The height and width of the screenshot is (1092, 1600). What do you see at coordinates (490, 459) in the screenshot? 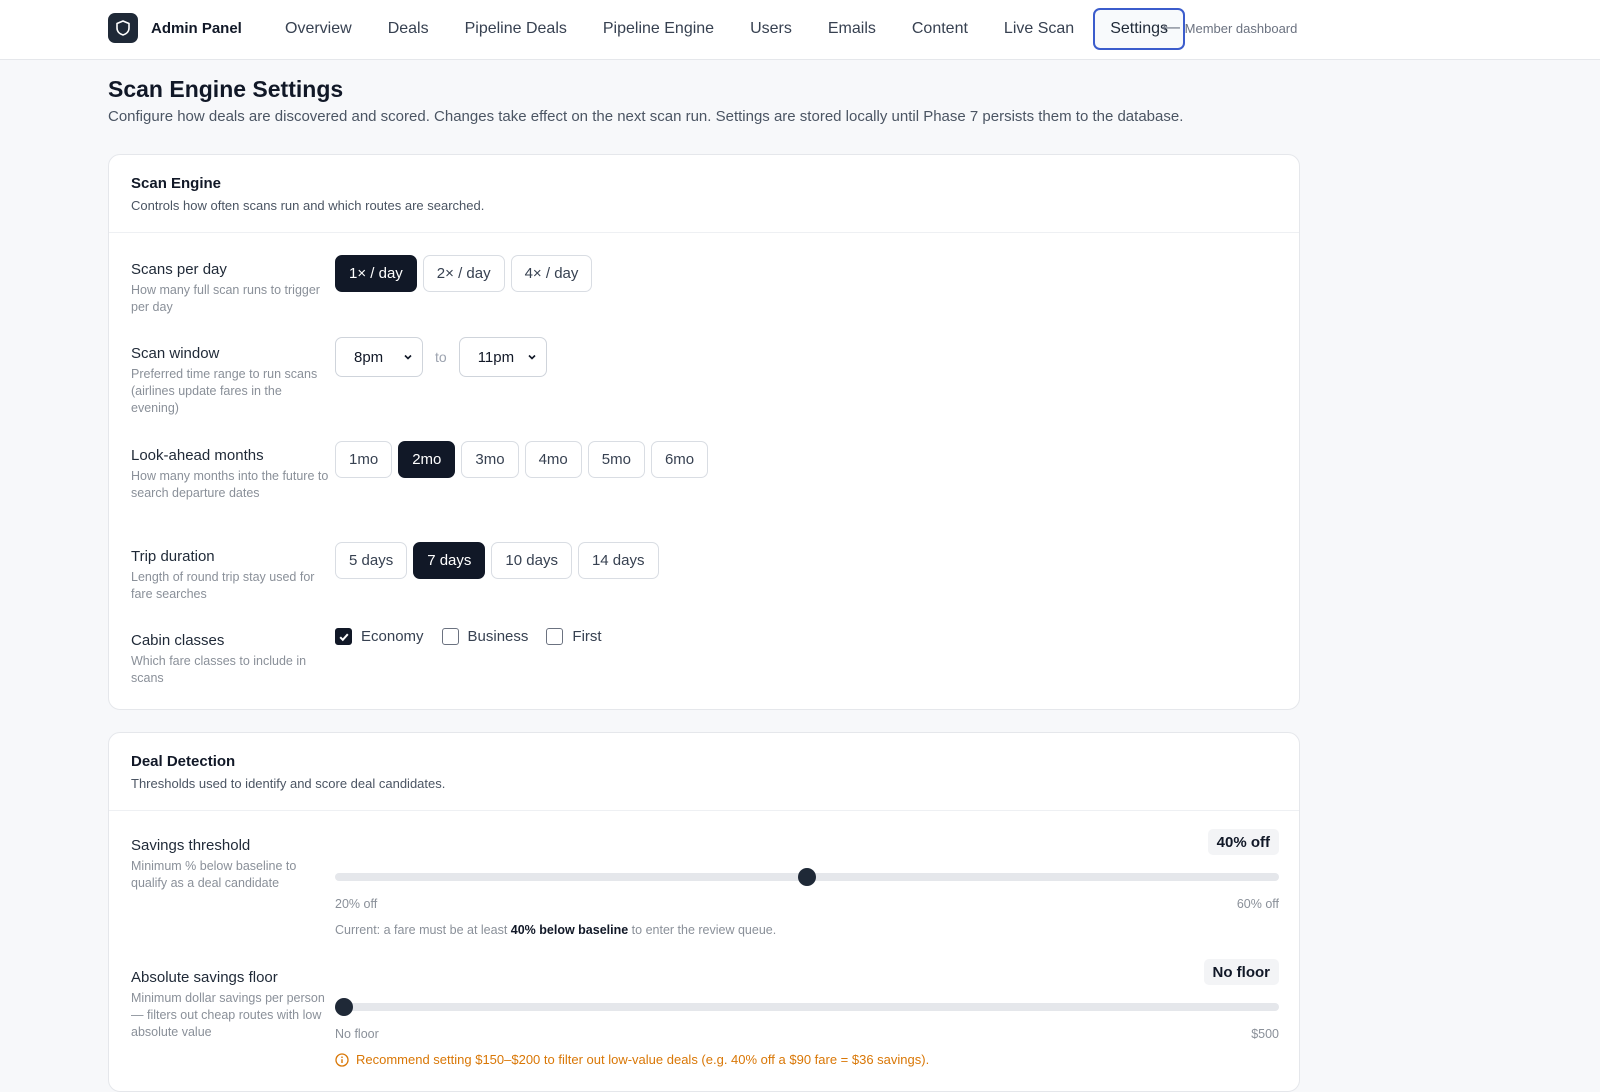
I see `look-ahead-option: 3mo` at bounding box center [490, 459].